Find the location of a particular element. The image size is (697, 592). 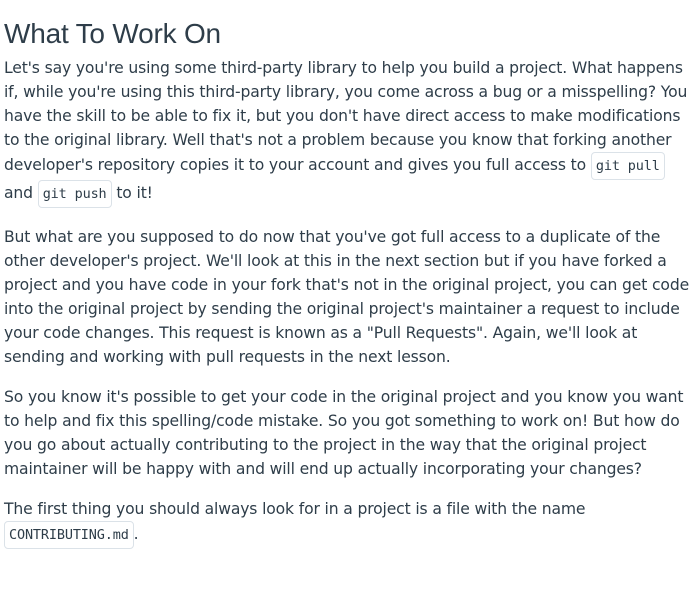

inline-code-contributing-md: CONTRIBUTING.md is located at coordinates (69, 535).